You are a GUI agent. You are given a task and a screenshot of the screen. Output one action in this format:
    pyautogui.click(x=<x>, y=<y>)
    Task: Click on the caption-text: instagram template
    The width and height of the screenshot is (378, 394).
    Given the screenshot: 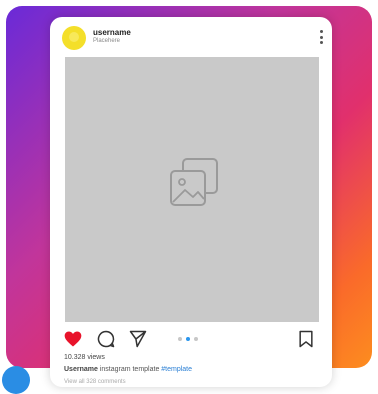 What is the action you would take?
    pyautogui.click(x=129, y=369)
    